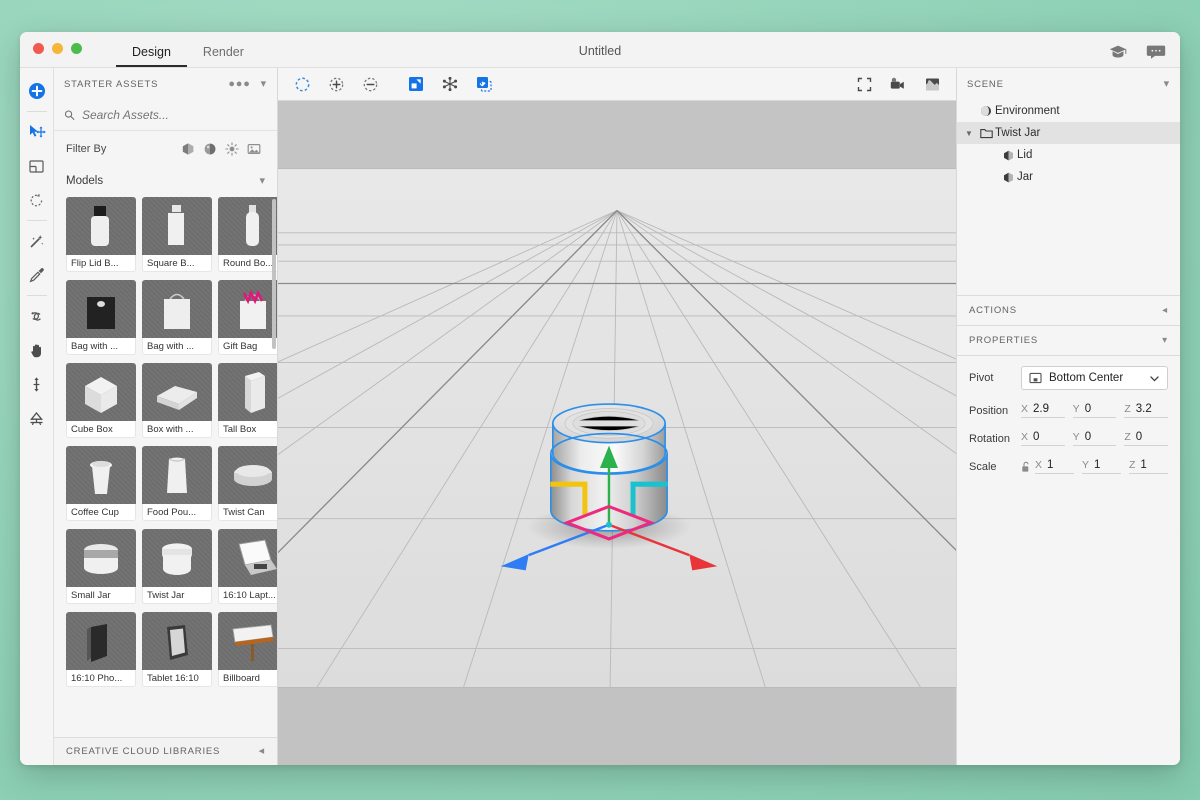  Describe the element at coordinates (101, 566) in the screenshot. I see `asset-tile: Small Jar` at that location.